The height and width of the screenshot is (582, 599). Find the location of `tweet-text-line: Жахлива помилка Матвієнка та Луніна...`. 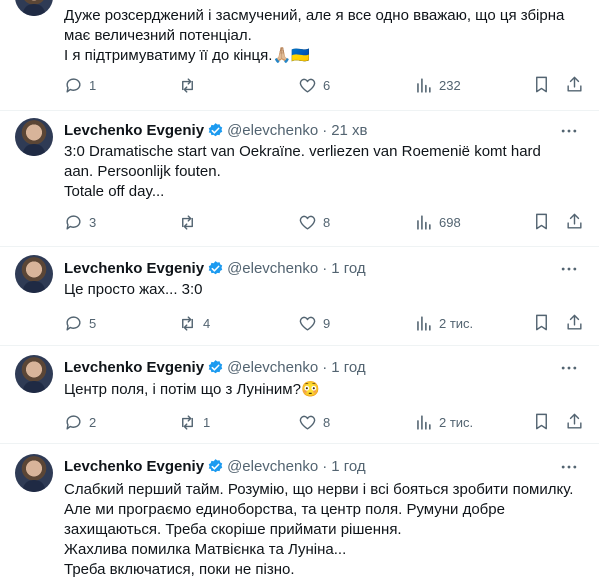

tweet-text-line: Жахлива помилка Матвієнка та Луніна... is located at coordinates (205, 549).